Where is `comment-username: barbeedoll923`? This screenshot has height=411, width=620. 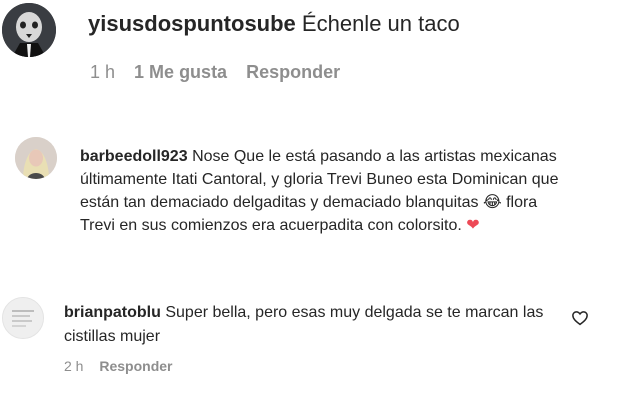 comment-username: barbeedoll923 is located at coordinates (134, 156).